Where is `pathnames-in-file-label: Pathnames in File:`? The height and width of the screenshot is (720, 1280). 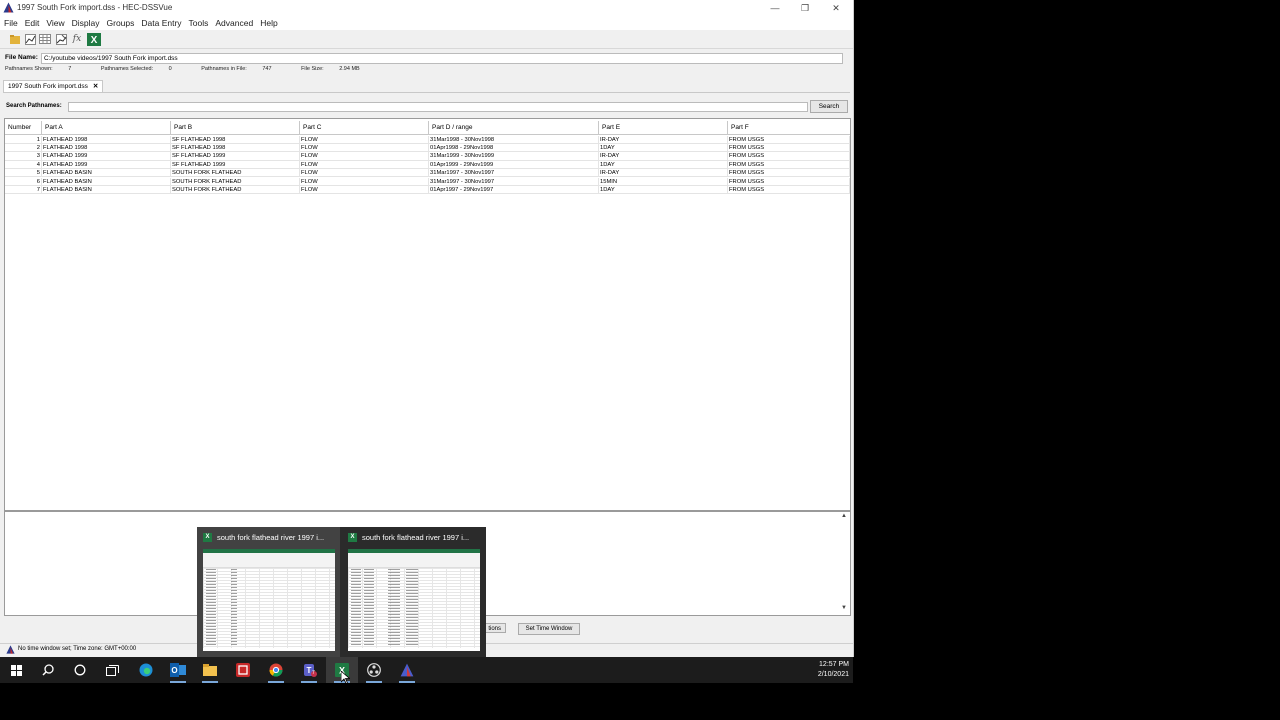
pathnames-in-file-label: Pathnames in File: is located at coordinates (224, 69).